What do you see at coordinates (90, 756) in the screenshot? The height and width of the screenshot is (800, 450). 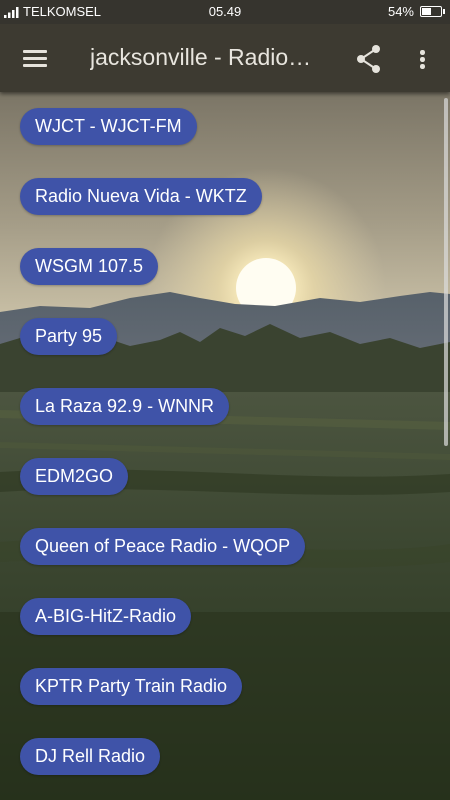 I see `station-item: DJ Rell Radio` at bounding box center [90, 756].